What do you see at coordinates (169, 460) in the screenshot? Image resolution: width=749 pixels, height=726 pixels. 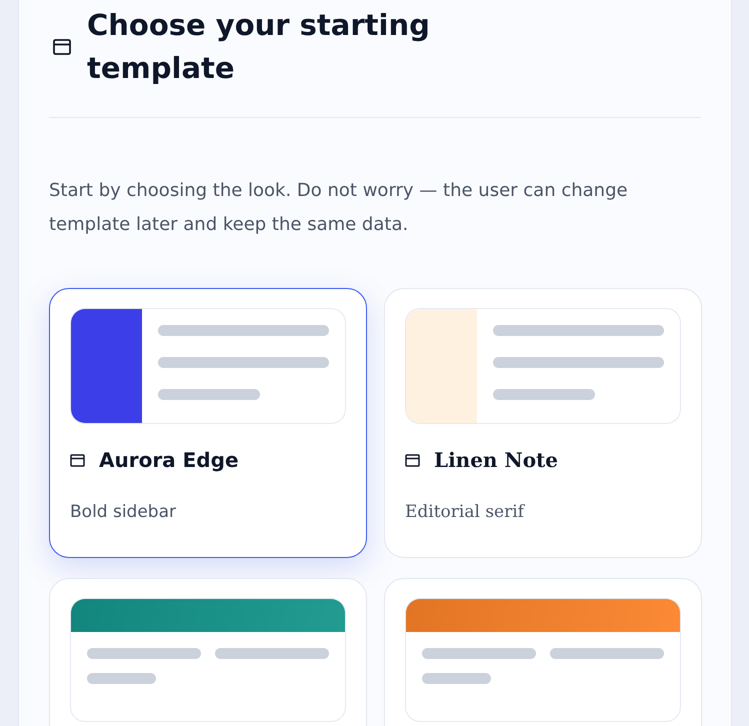 I see `template-name: Aurora Edge` at bounding box center [169, 460].